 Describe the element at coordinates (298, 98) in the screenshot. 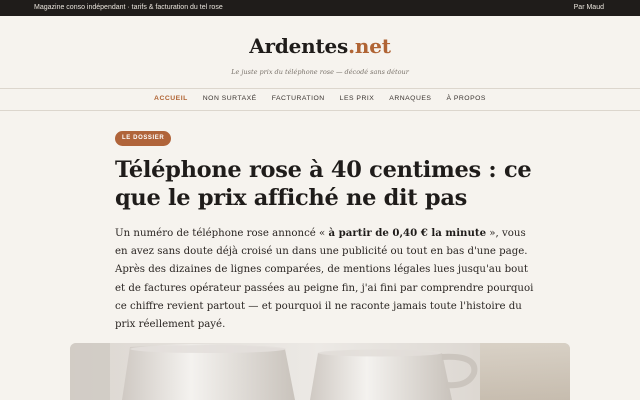

I see `nav-item-facturation: FACTURATION` at that location.